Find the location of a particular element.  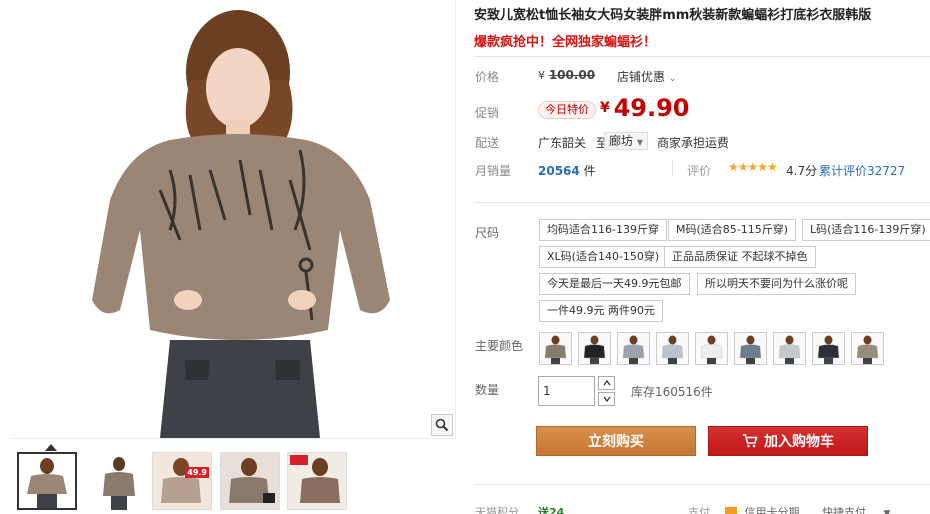

thumbnail-3: 49.9 is located at coordinates (182, 481).